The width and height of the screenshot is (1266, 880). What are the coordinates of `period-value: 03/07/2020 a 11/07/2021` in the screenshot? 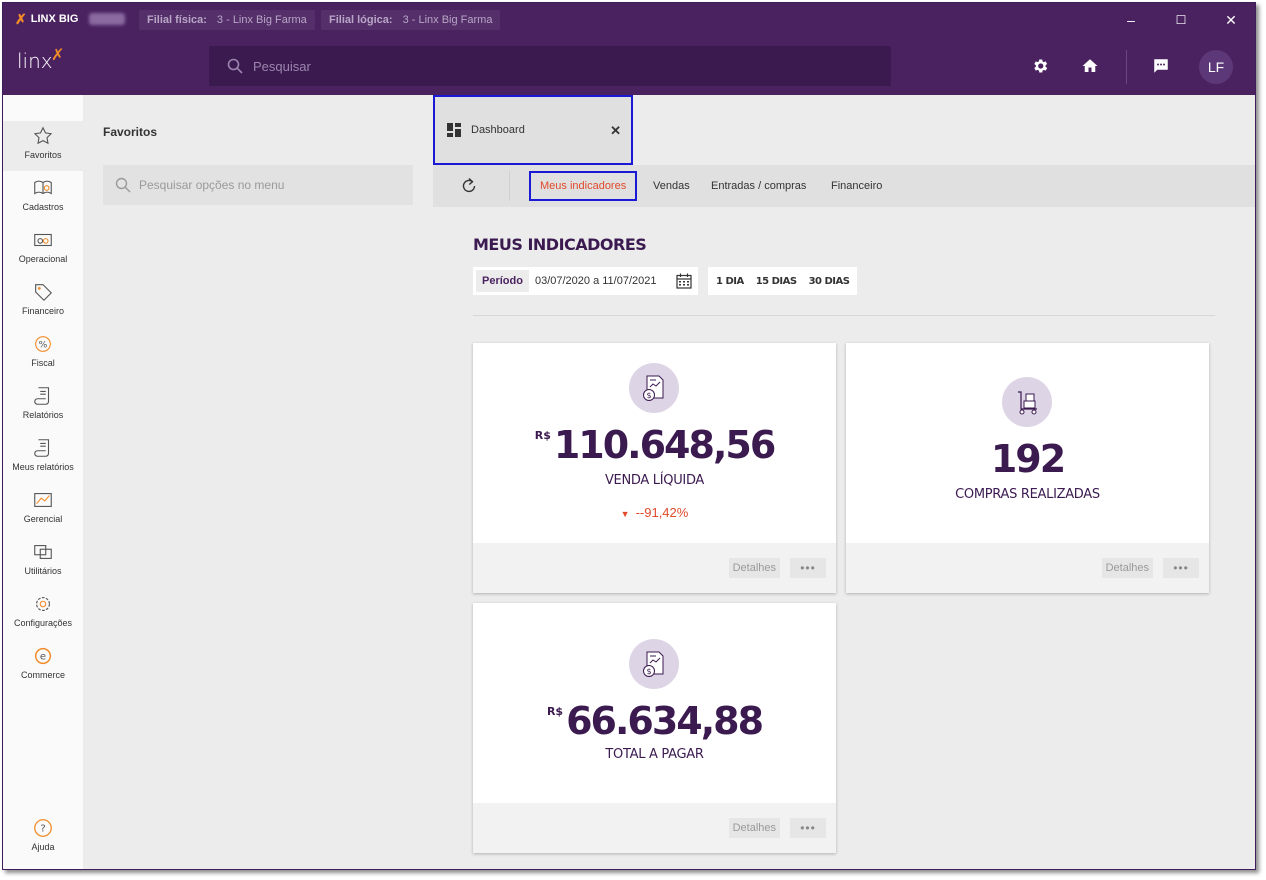 It's located at (595, 281).